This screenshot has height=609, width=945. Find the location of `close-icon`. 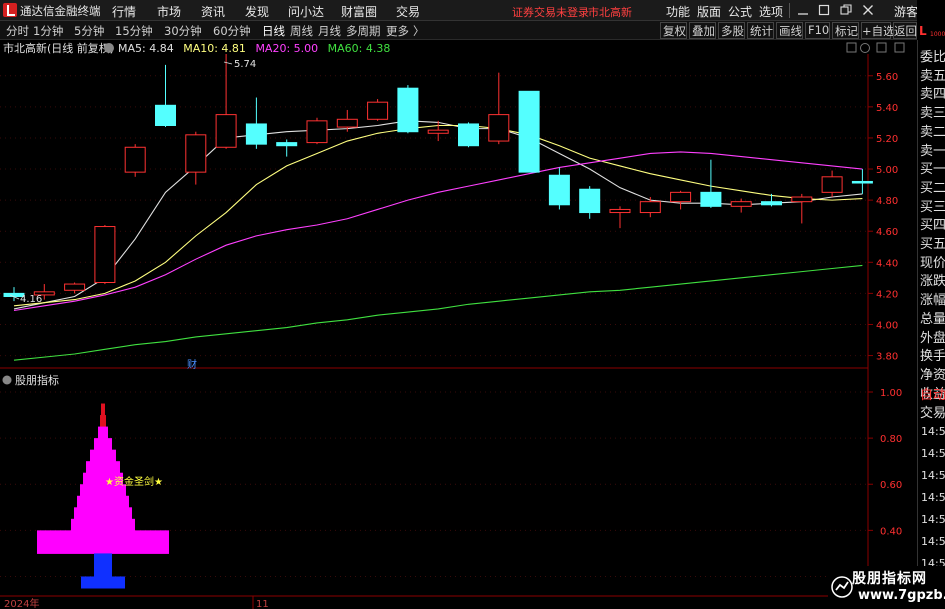

close-icon is located at coordinates (868, 10).